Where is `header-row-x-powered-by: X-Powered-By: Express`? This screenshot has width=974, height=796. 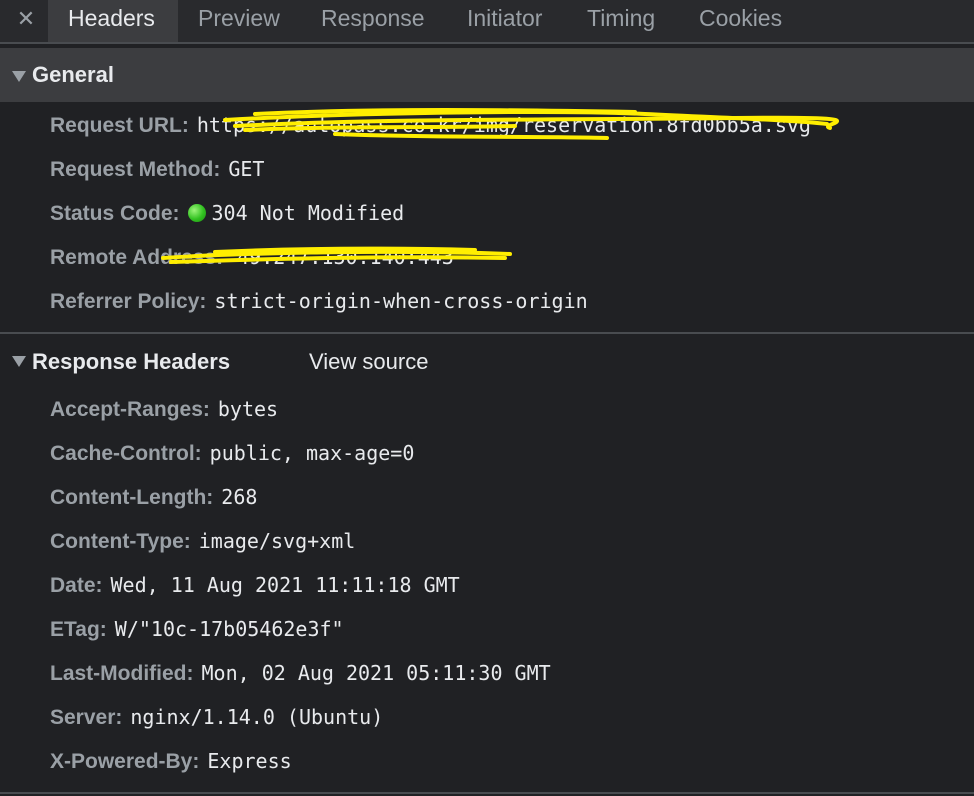
header-row-x-powered-by: X-Powered-By: Express is located at coordinates (171, 761).